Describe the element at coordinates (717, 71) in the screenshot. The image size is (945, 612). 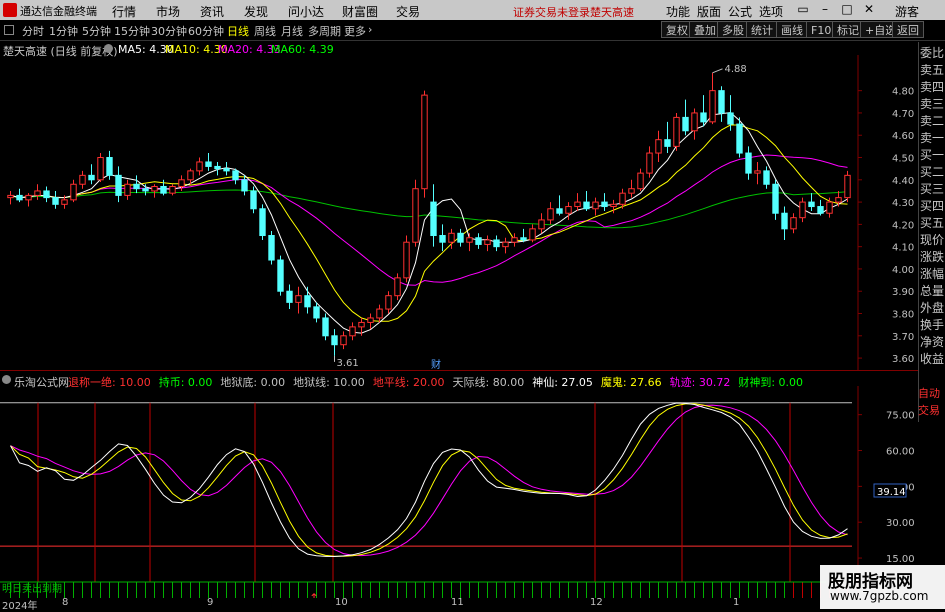
I see `high-pointer` at that location.